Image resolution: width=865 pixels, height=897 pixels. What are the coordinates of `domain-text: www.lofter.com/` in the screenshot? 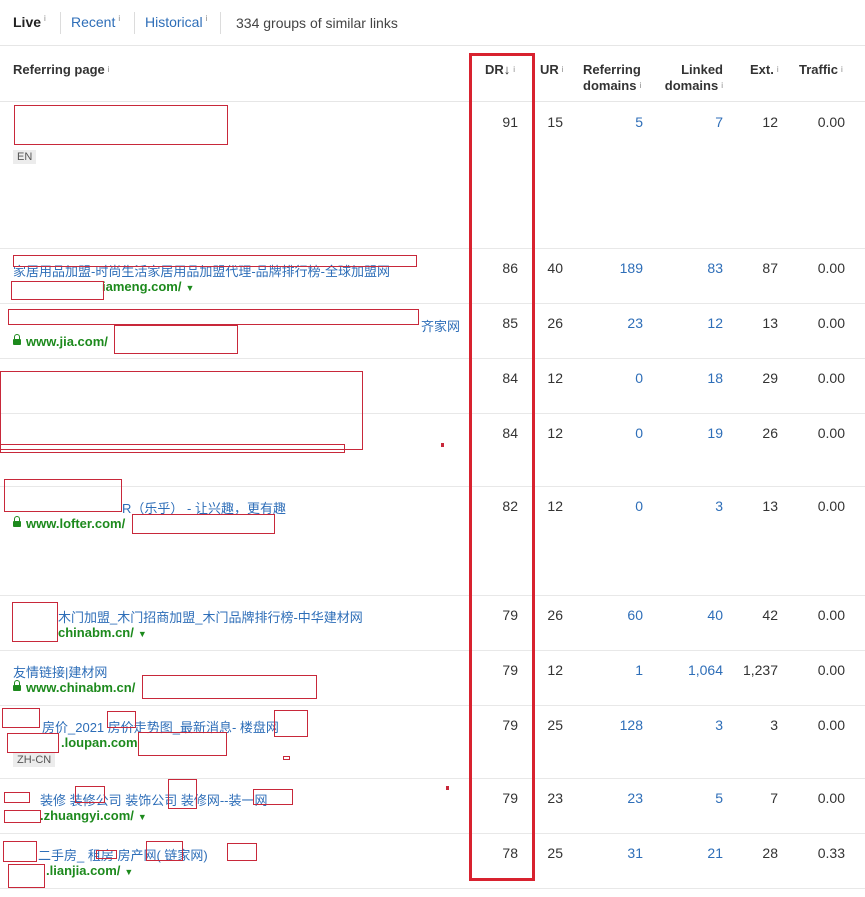 It's located at (76, 523).